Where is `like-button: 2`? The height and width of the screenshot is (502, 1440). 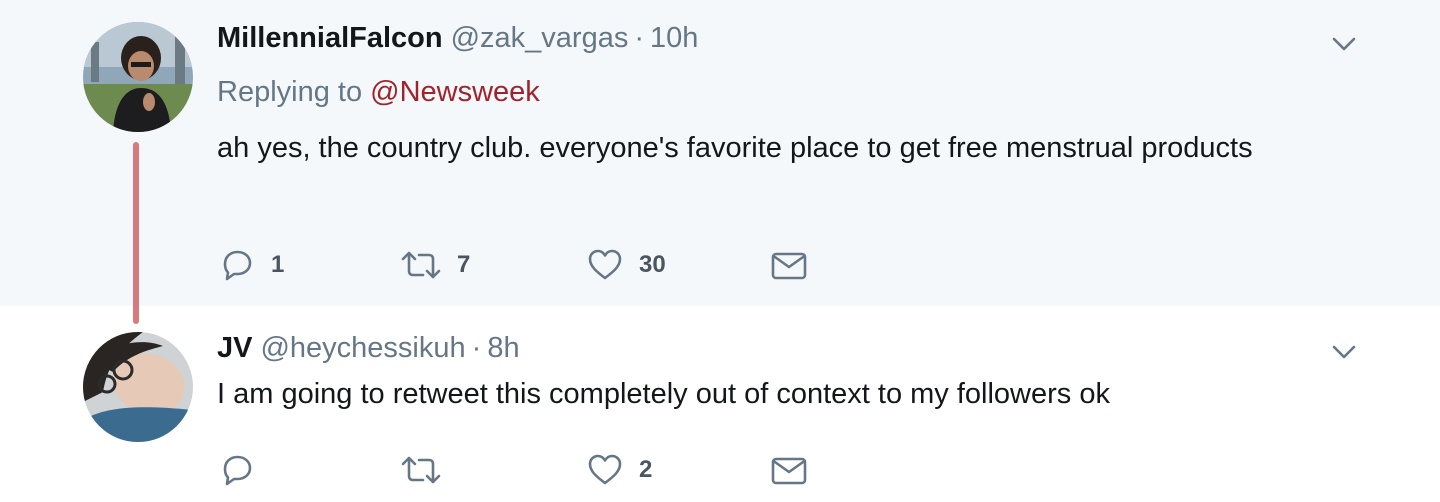
like-button: 2 is located at coordinates (618, 470).